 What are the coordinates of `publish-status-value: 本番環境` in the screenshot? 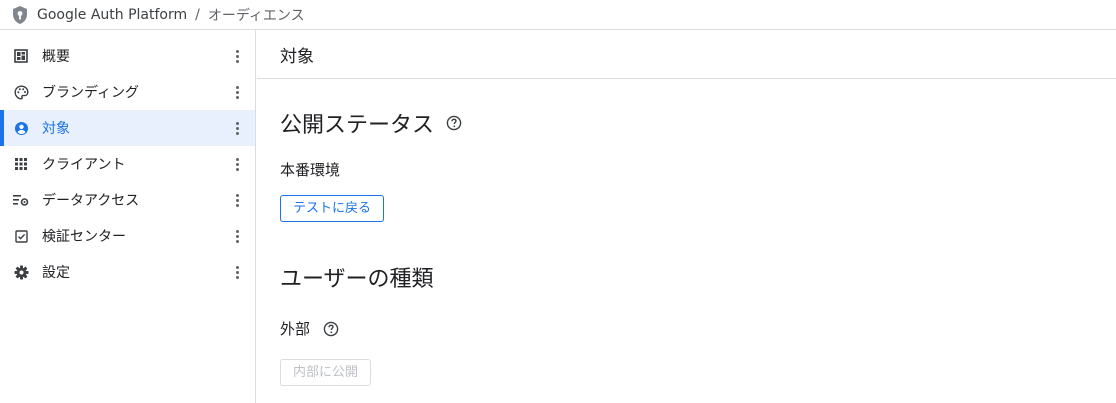 It's located at (310, 170).